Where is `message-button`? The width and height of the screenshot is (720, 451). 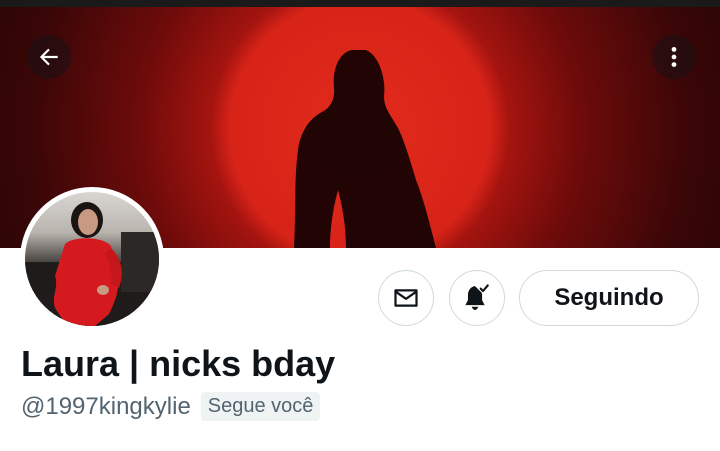
message-button is located at coordinates (406, 298).